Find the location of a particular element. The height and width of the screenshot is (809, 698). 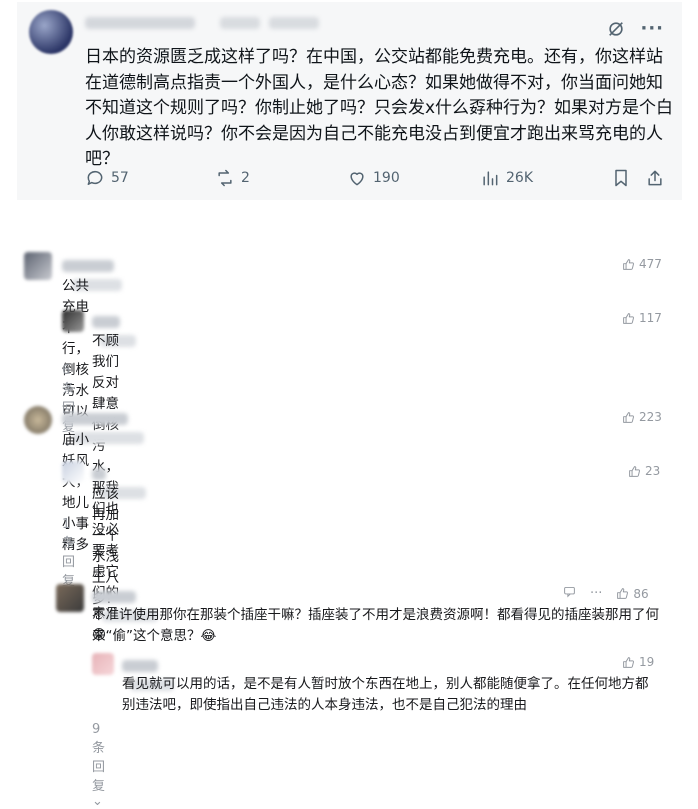

comment-like-button: 223 is located at coordinates (642, 417).